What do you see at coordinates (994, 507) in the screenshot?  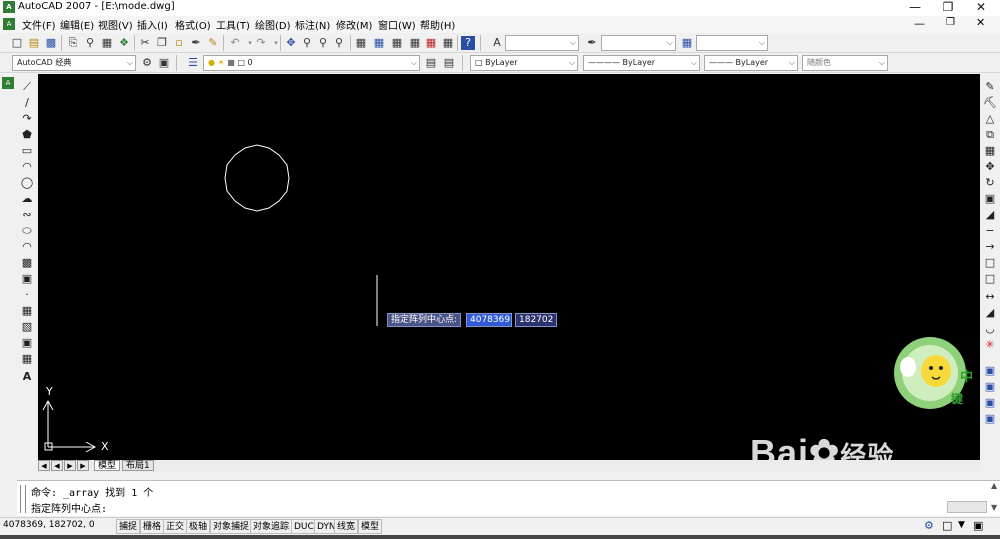 I see `scroll-down-icon: ▼` at bounding box center [994, 507].